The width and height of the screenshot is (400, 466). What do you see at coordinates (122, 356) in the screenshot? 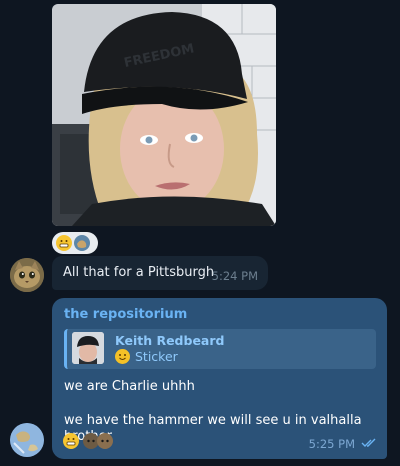
I see `smiling-face-icon` at bounding box center [122, 356].